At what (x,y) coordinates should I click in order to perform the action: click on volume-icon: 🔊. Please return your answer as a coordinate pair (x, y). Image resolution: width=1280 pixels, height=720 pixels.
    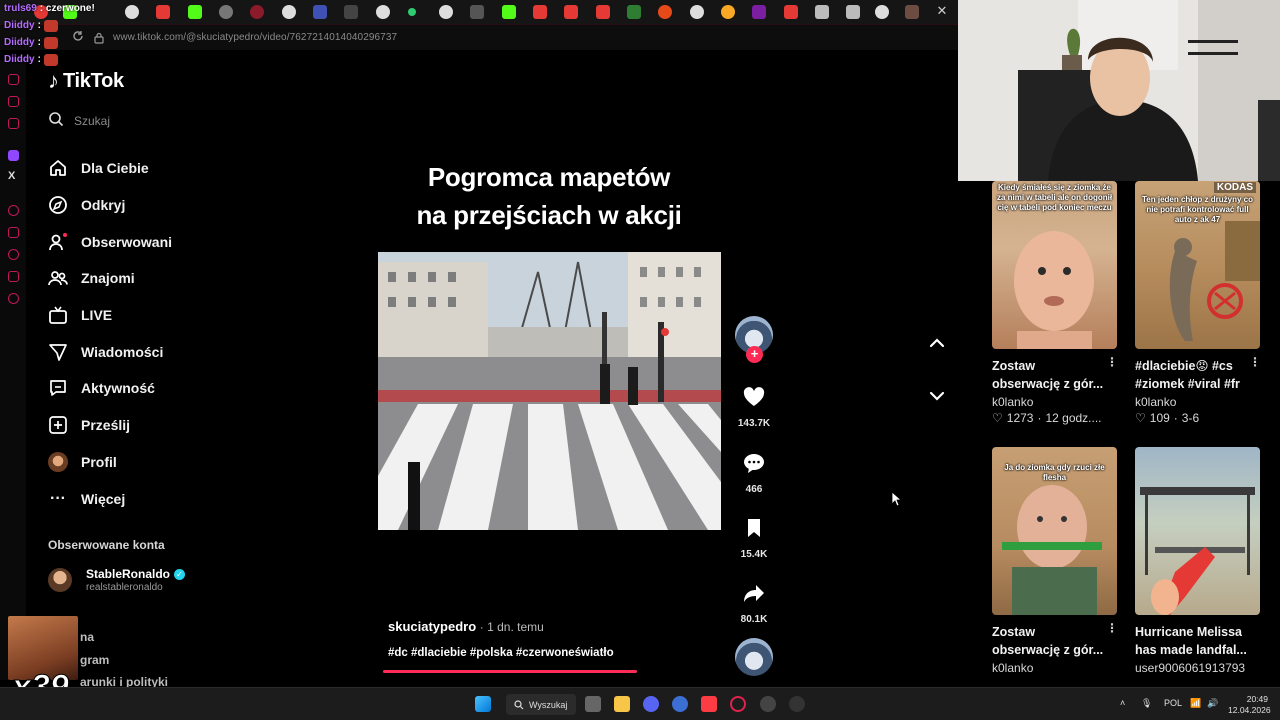
    Looking at the image, I should click on (1212, 703).